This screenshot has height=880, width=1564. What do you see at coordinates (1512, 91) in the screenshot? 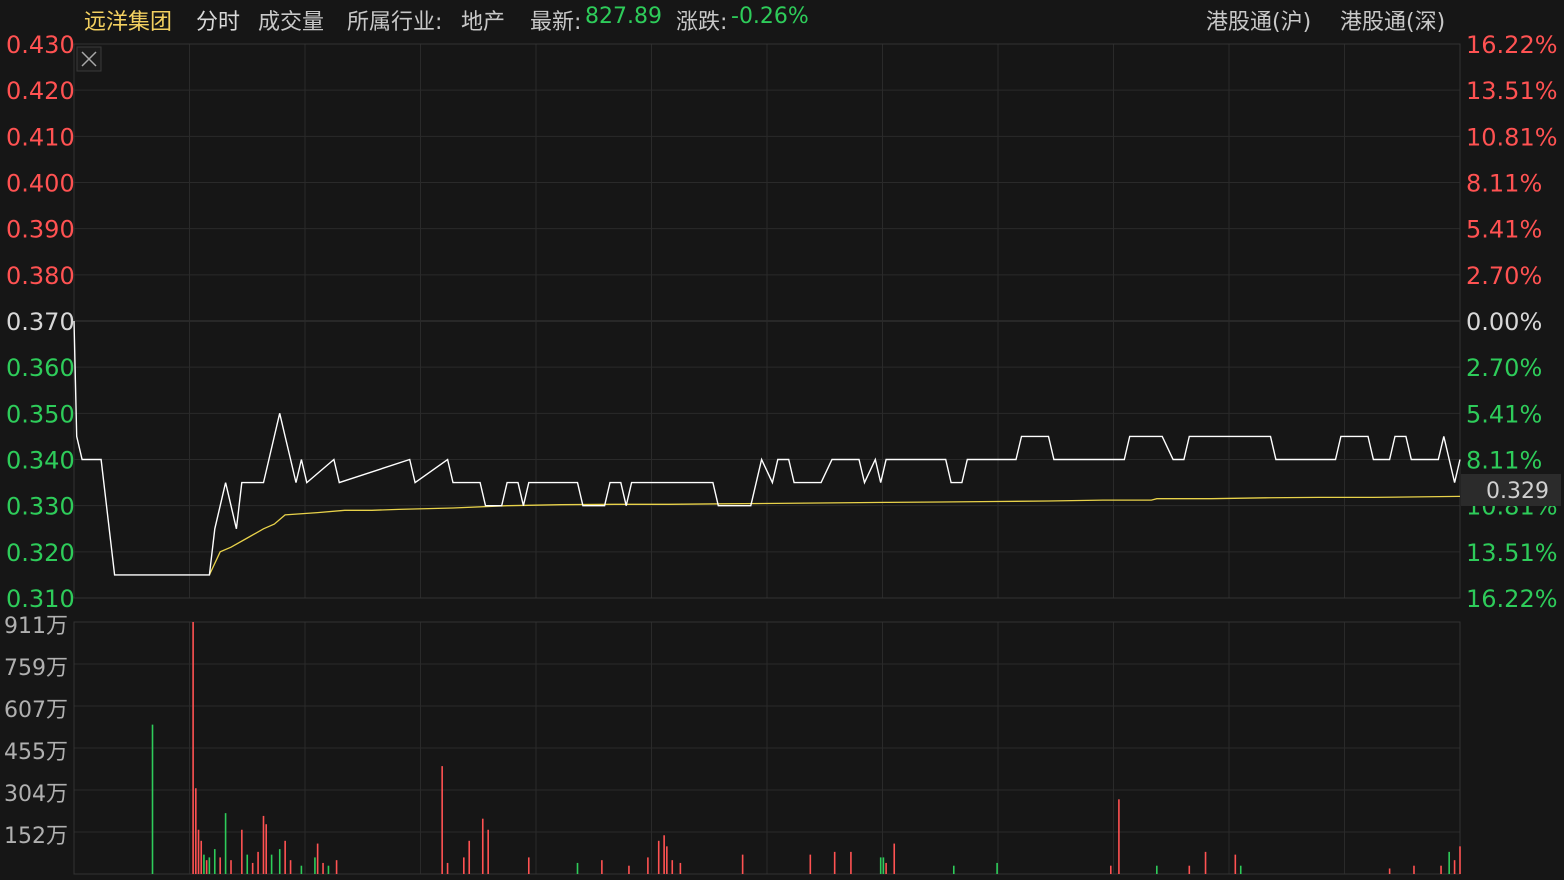
I see `percent-tick-label: 13.51%` at bounding box center [1512, 91].